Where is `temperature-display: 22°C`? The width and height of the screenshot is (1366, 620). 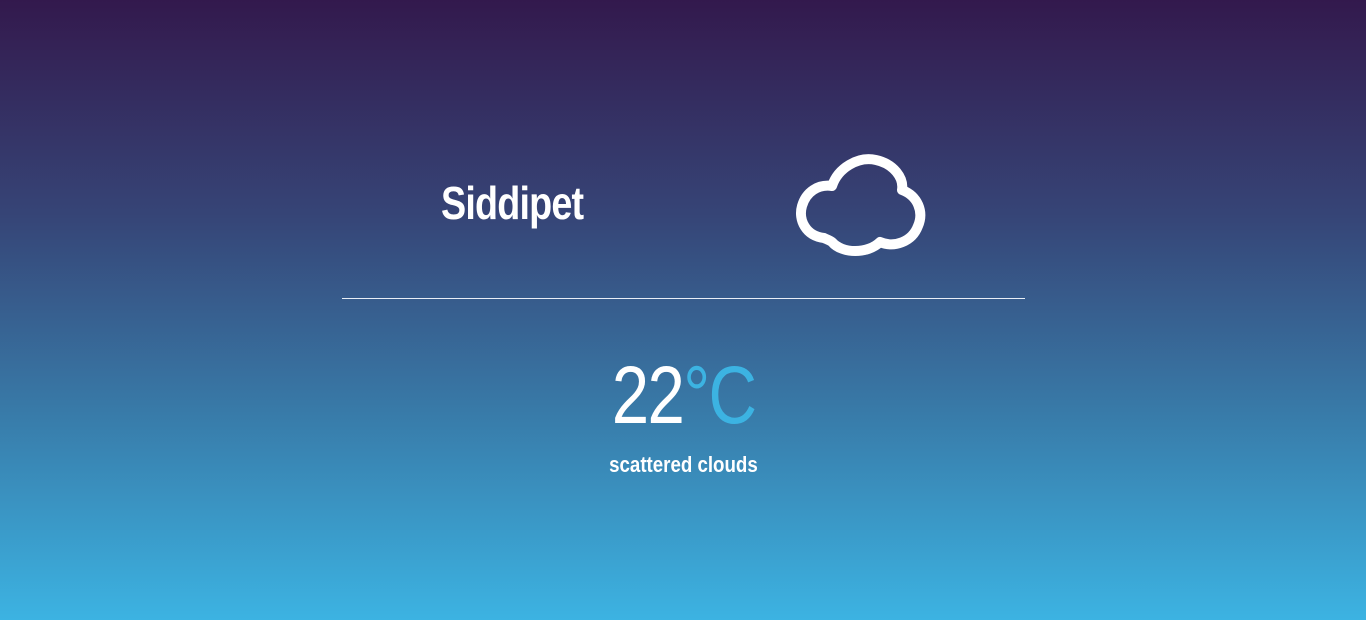 temperature-display: 22°C is located at coordinates (683, 396).